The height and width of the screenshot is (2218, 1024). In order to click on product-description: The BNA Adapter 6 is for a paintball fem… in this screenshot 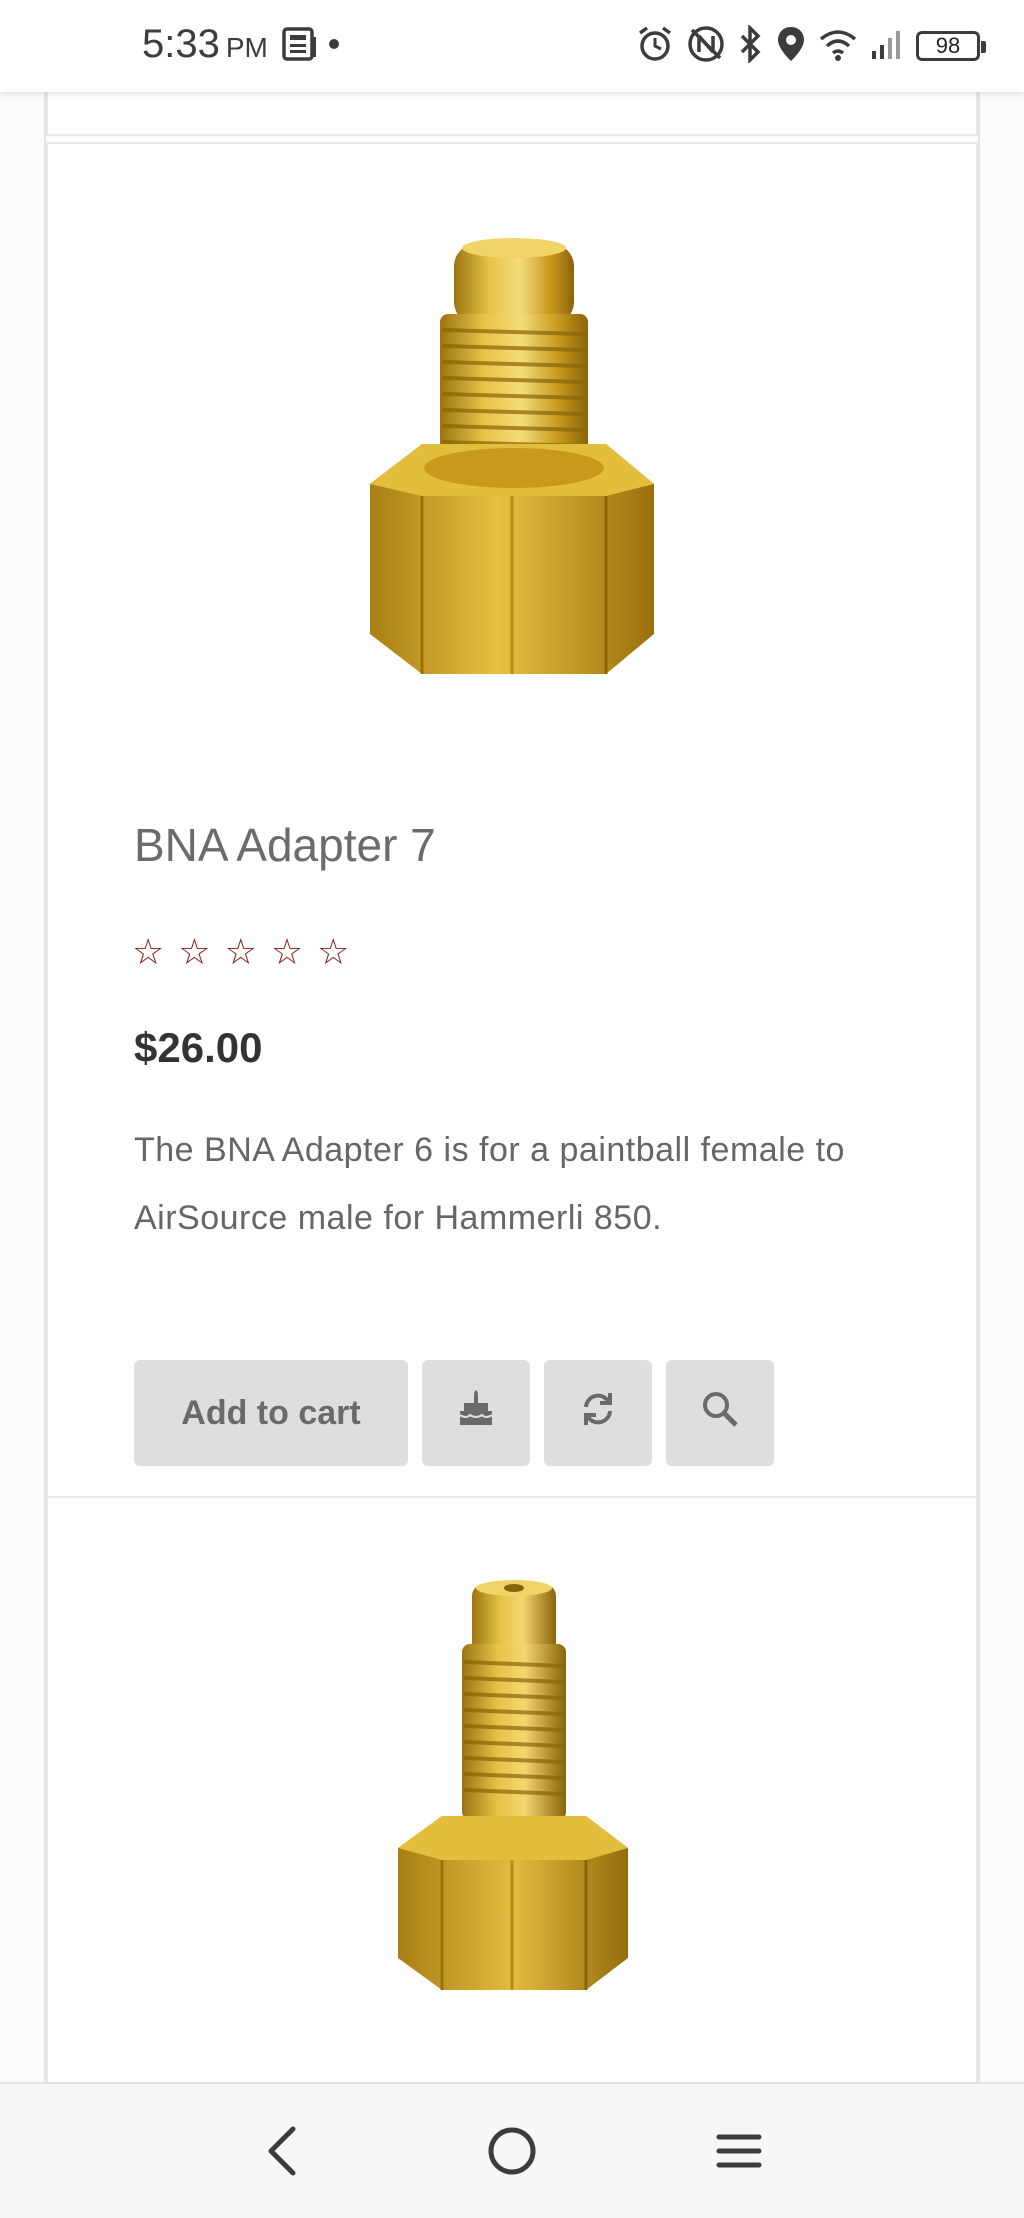, I will do `click(489, 1184)`.